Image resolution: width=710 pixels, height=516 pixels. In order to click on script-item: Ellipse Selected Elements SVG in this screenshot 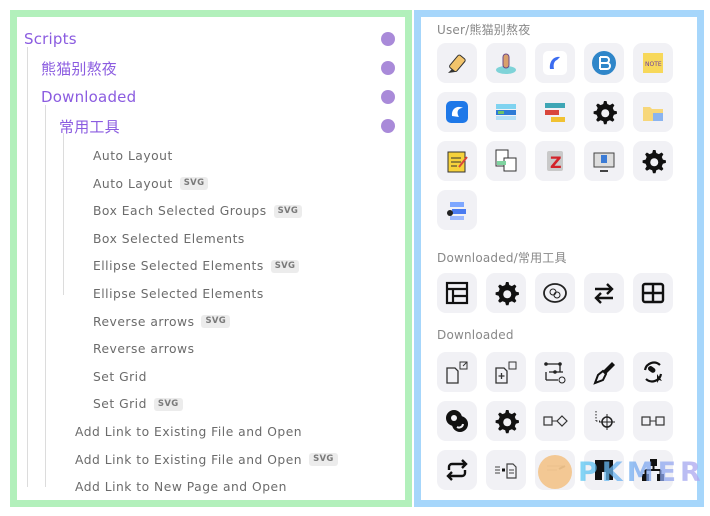, I will do `click(196, 266)`.